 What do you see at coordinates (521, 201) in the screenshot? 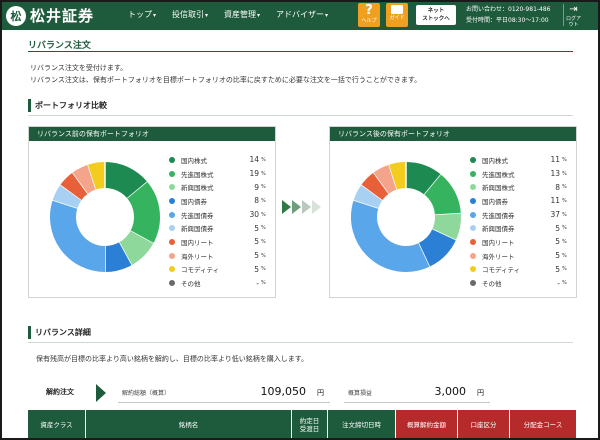
I see `legend-row: 国内債券 11%` at bounding box center [521, 201].